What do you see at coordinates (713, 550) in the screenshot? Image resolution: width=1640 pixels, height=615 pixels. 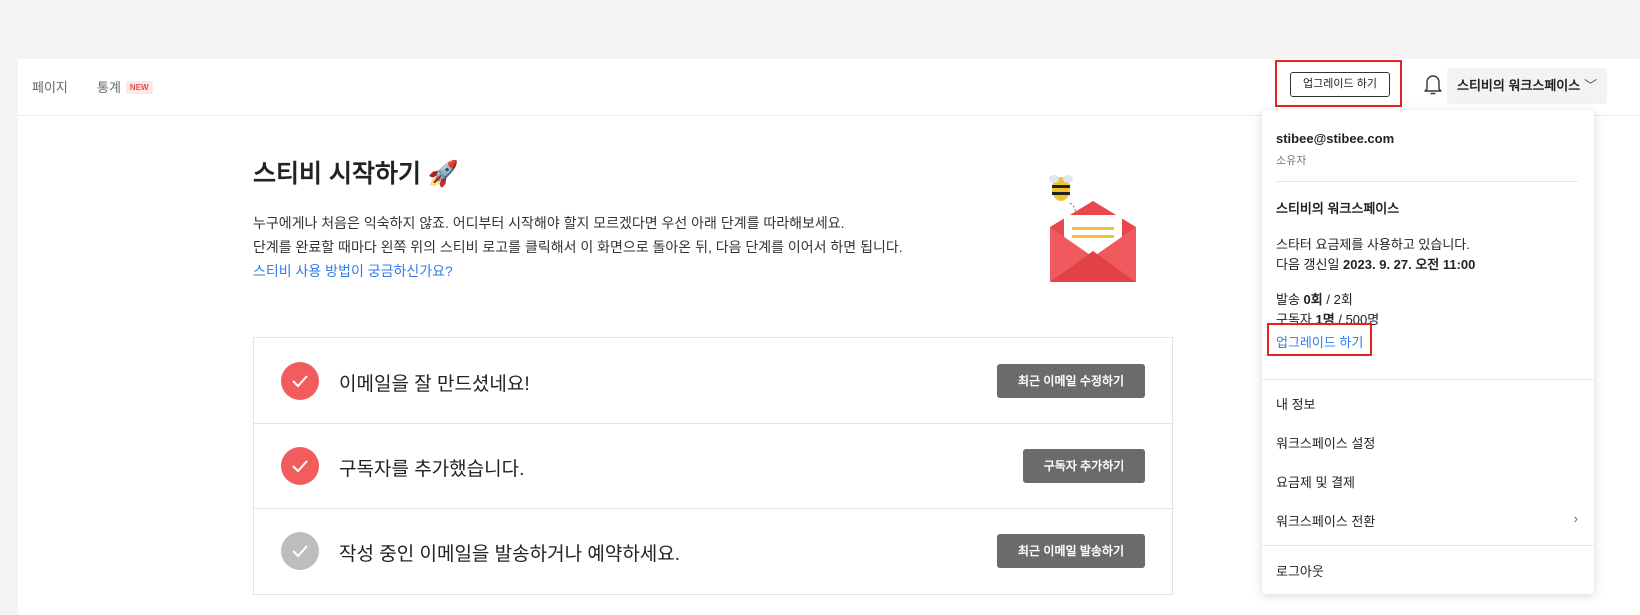 I see `step-item: 작성 중인 이메일을 발송하거나 예약하세요. 최근 이메일 발송하기` at bounding box center [713, 550].